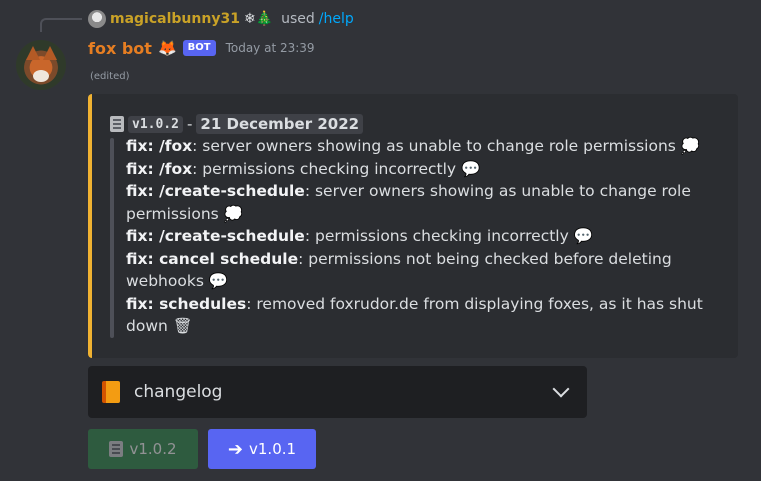  I want to click on reply-username: magicalbunny31, so click(175, 19).